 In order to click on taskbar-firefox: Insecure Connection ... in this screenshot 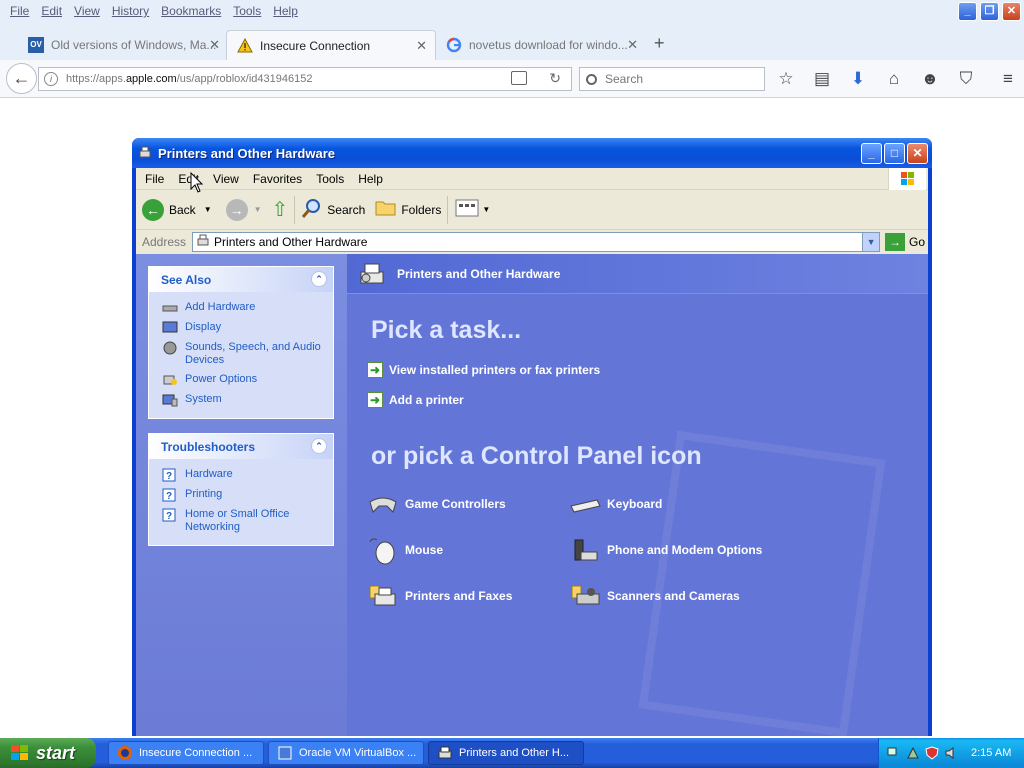, I will do `click(186, 753)`.